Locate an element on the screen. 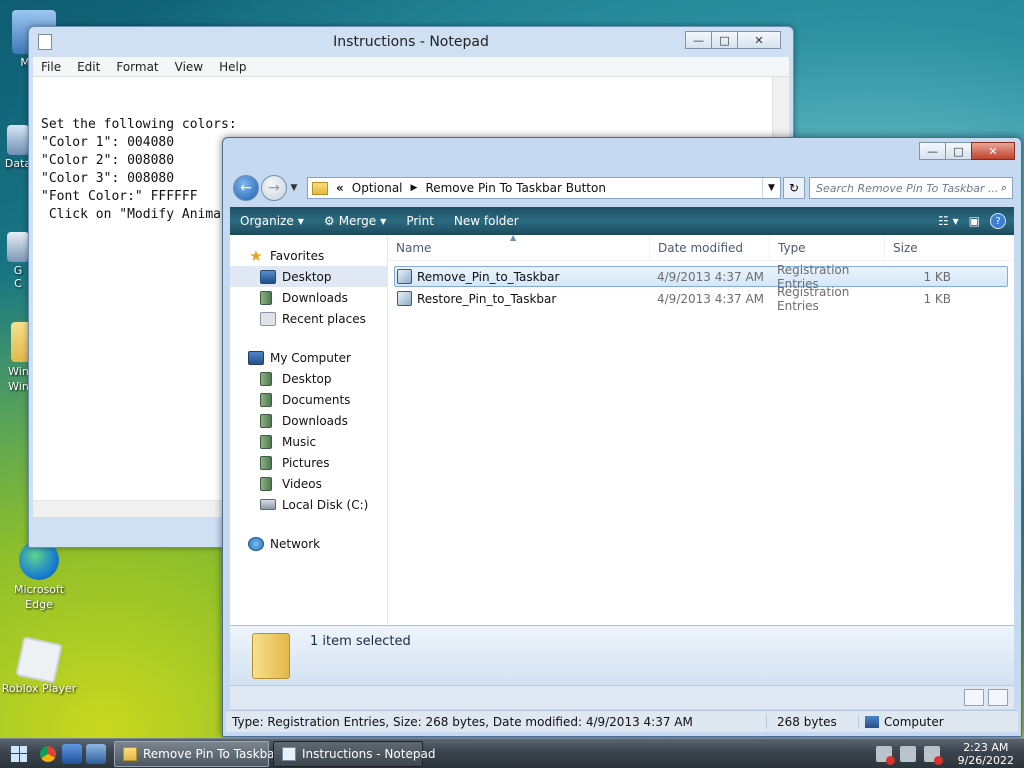 Image resolution: width=1024 pixels, height=768 pixels. nav-favorites-desktop: Desktop is located at coordinates (308, 276).